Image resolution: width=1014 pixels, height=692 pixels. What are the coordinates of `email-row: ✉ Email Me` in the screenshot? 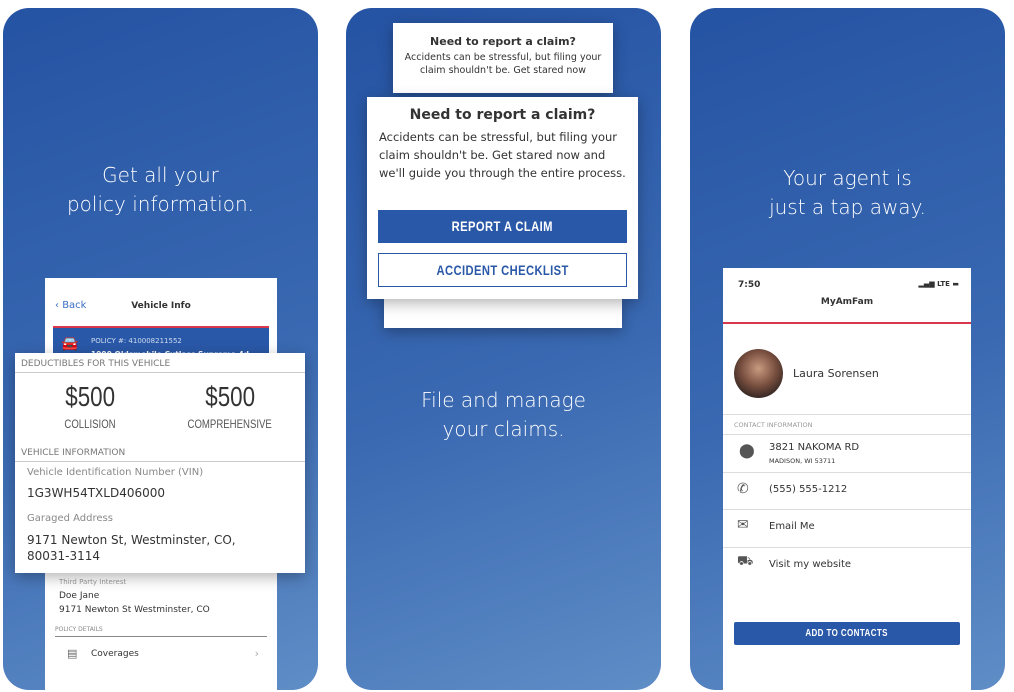 It's located at (847, 526).